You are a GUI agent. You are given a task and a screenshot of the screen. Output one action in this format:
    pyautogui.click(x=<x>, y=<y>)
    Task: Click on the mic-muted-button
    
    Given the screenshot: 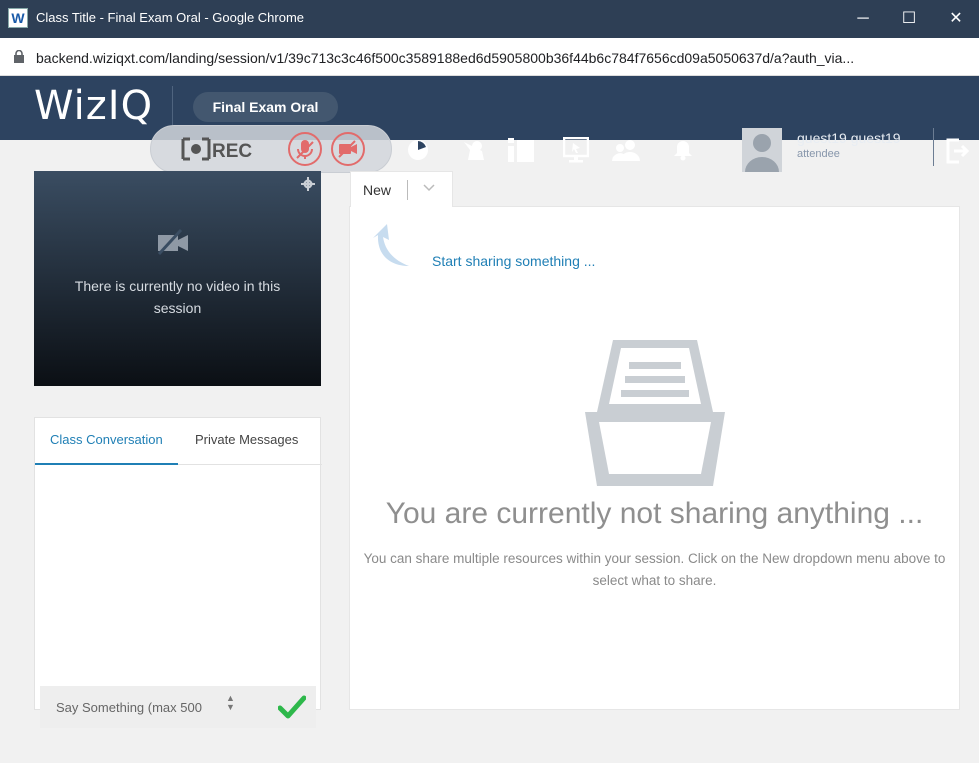 What is the action you would take?
    pyautogui.click(x=305, y=149)
    